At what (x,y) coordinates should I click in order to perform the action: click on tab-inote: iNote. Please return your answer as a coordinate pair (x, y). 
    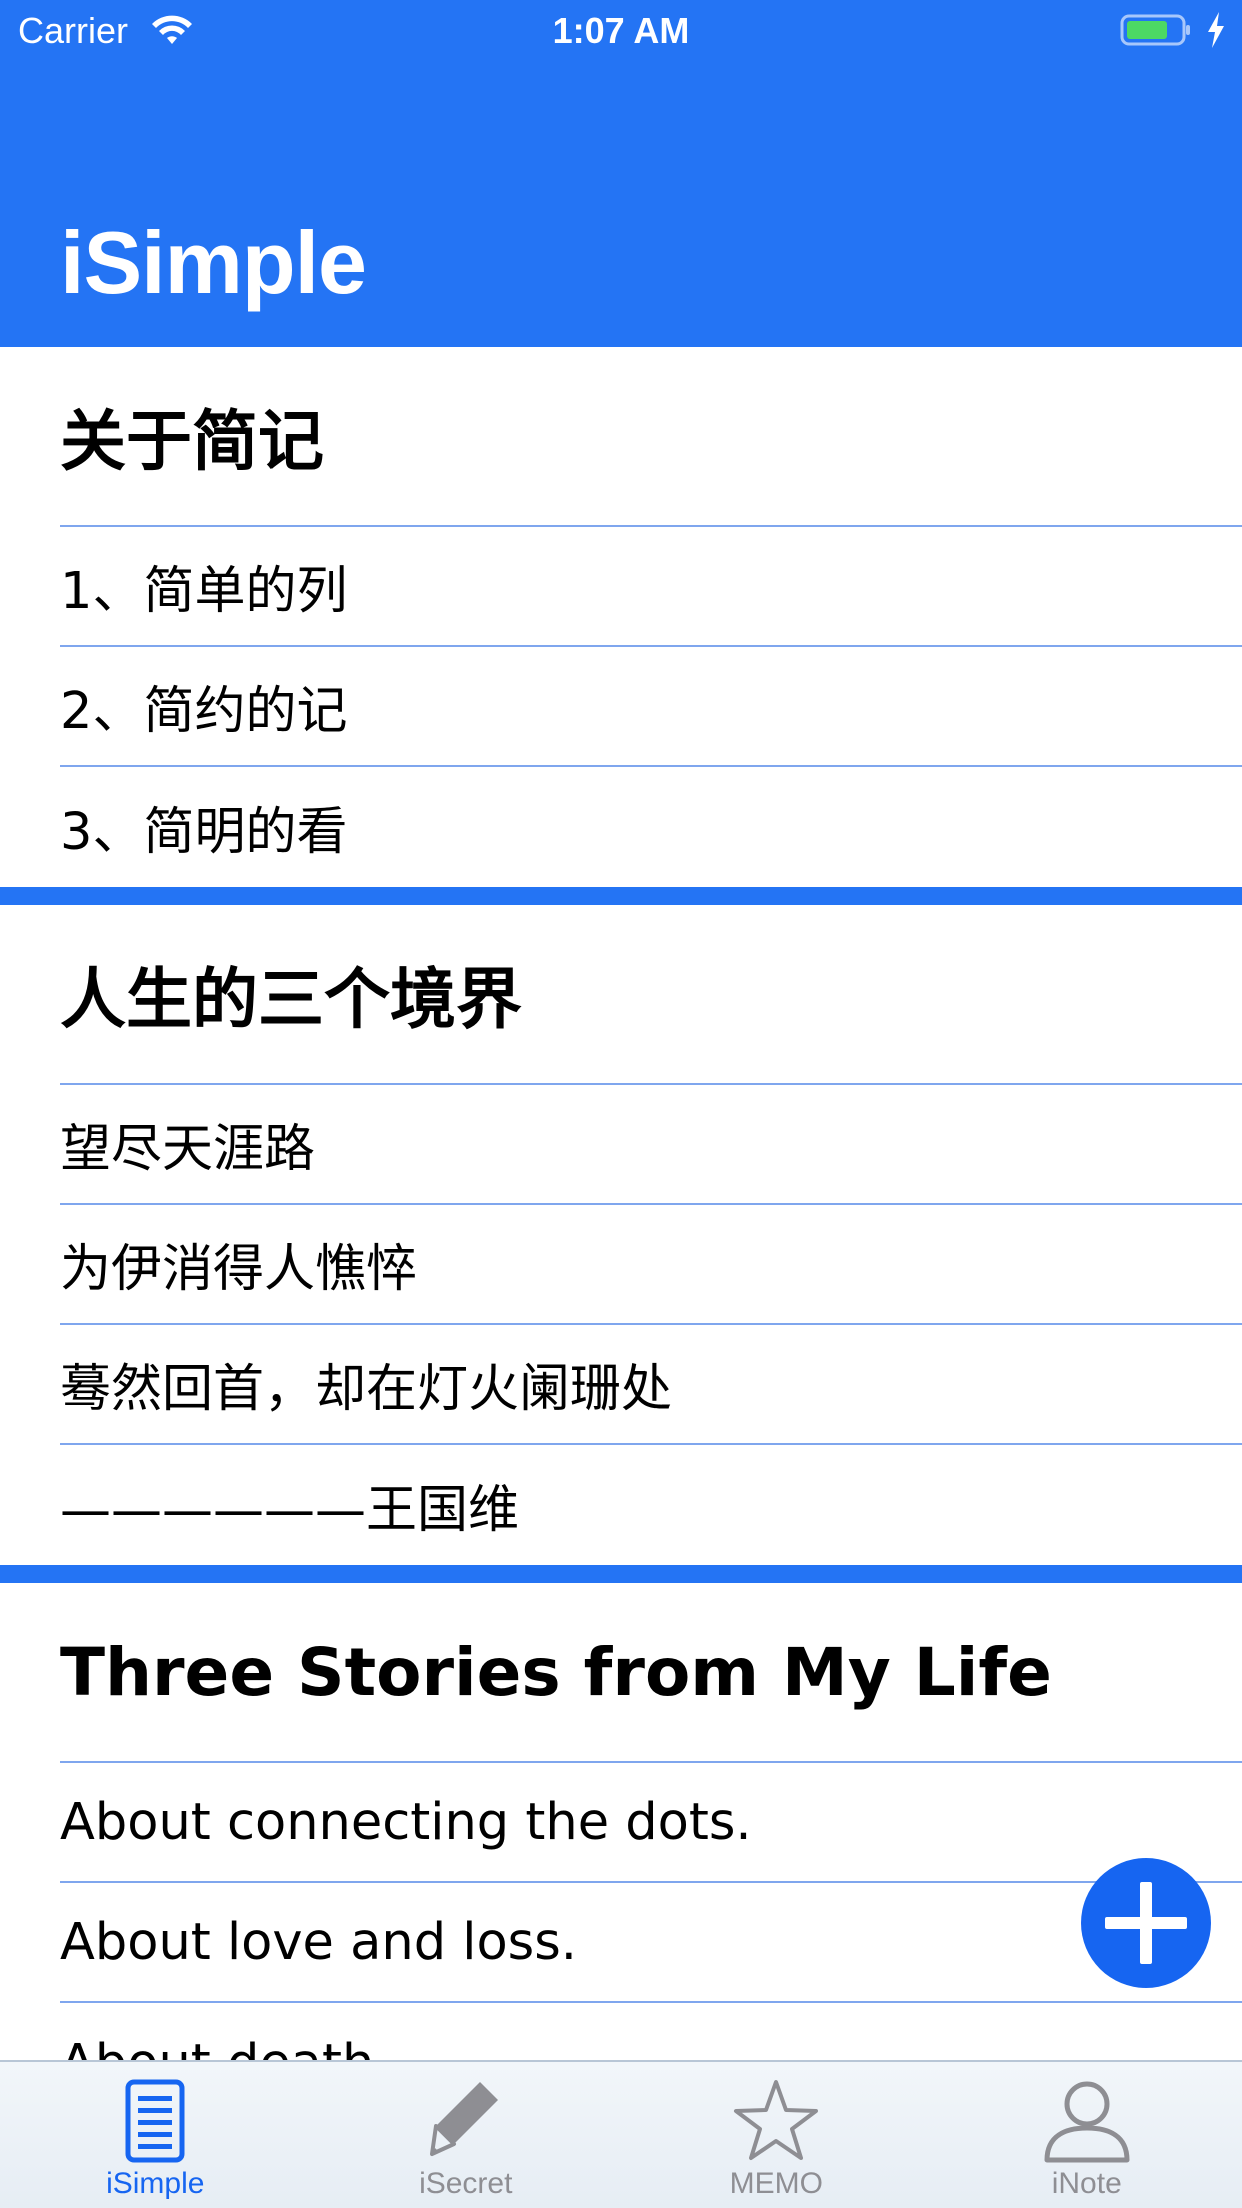
    Looking at the image, I should click on (1087, 2135).